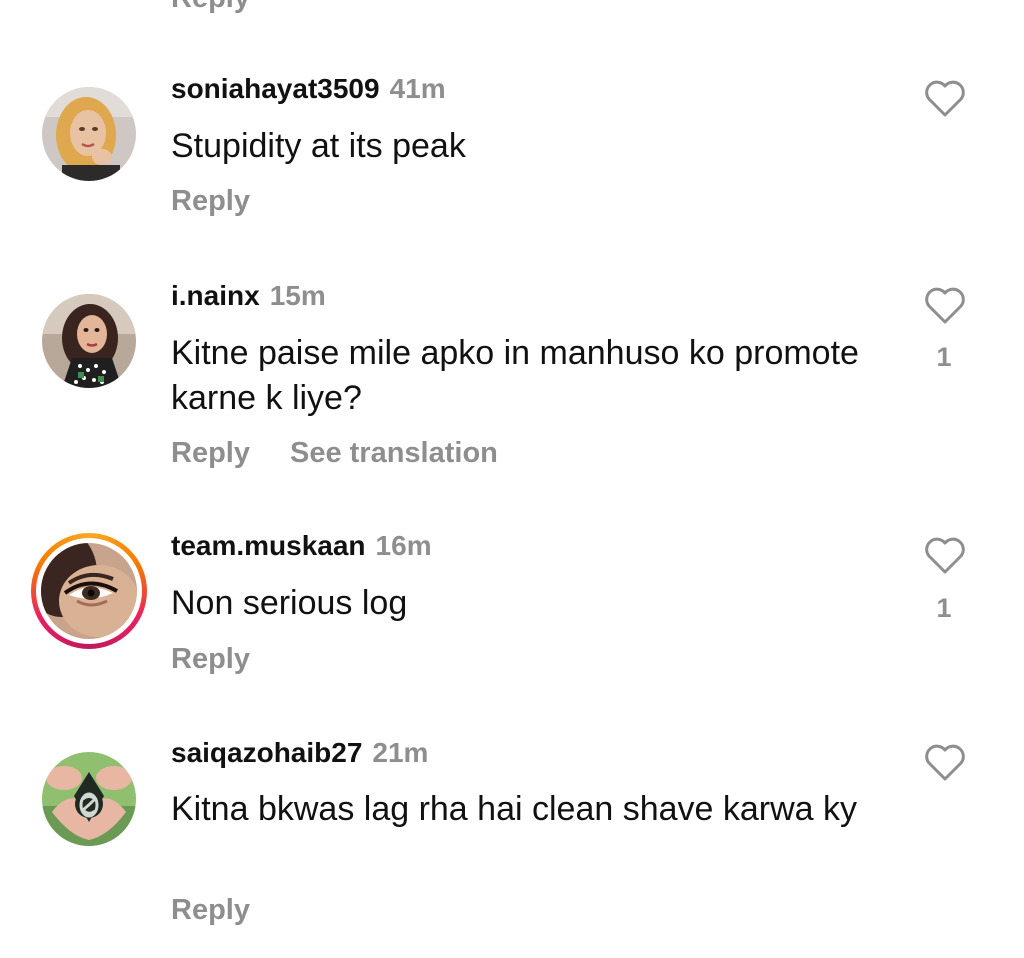 The image size is (1024, 958). Describe the element at coordinates (394, 453) in the screenshot. I see `see-translation-button: See translation` at that location.